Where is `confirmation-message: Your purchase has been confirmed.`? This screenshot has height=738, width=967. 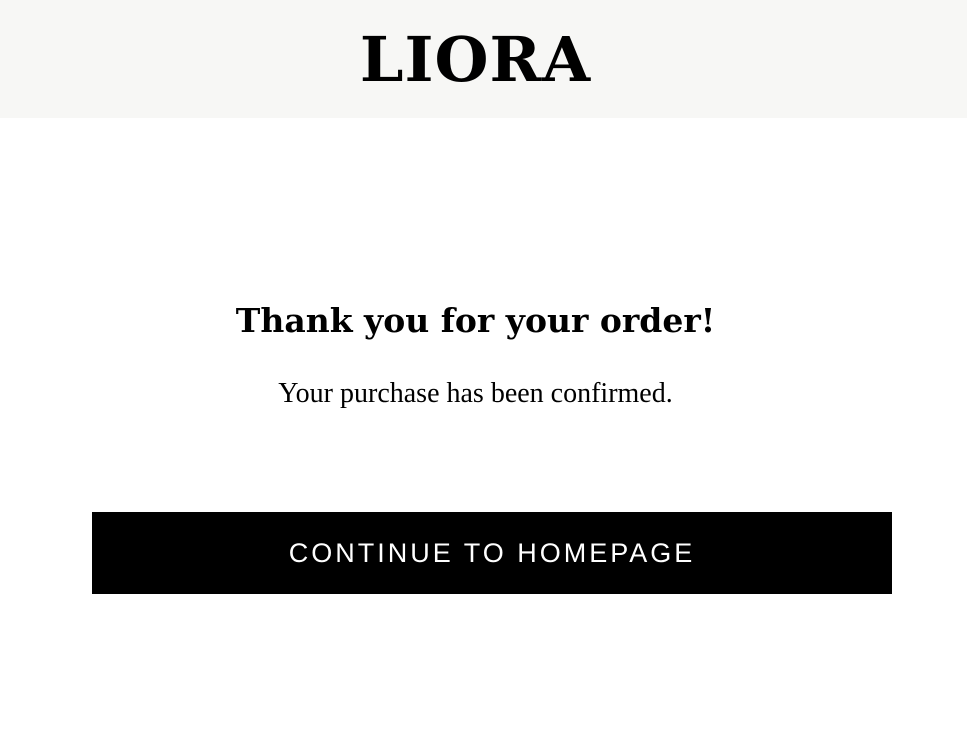 confirmation-message: Your purchase has been confirmed. is located at coordinates (475, 393).